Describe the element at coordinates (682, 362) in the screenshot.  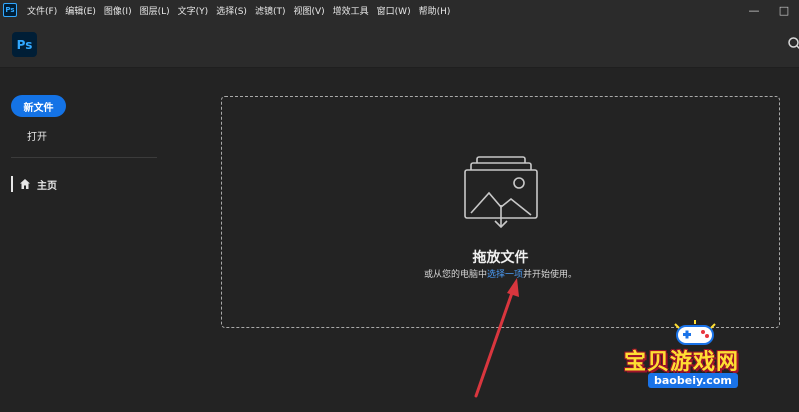
I see `watermark-title: 宝贝游戏网` at that location.